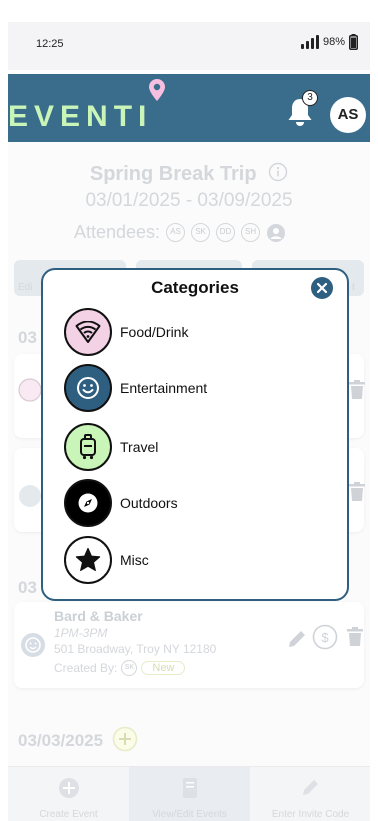 This screenshot has width=378, height=821. I want to click on payment-icon: $, so click(325, 637).